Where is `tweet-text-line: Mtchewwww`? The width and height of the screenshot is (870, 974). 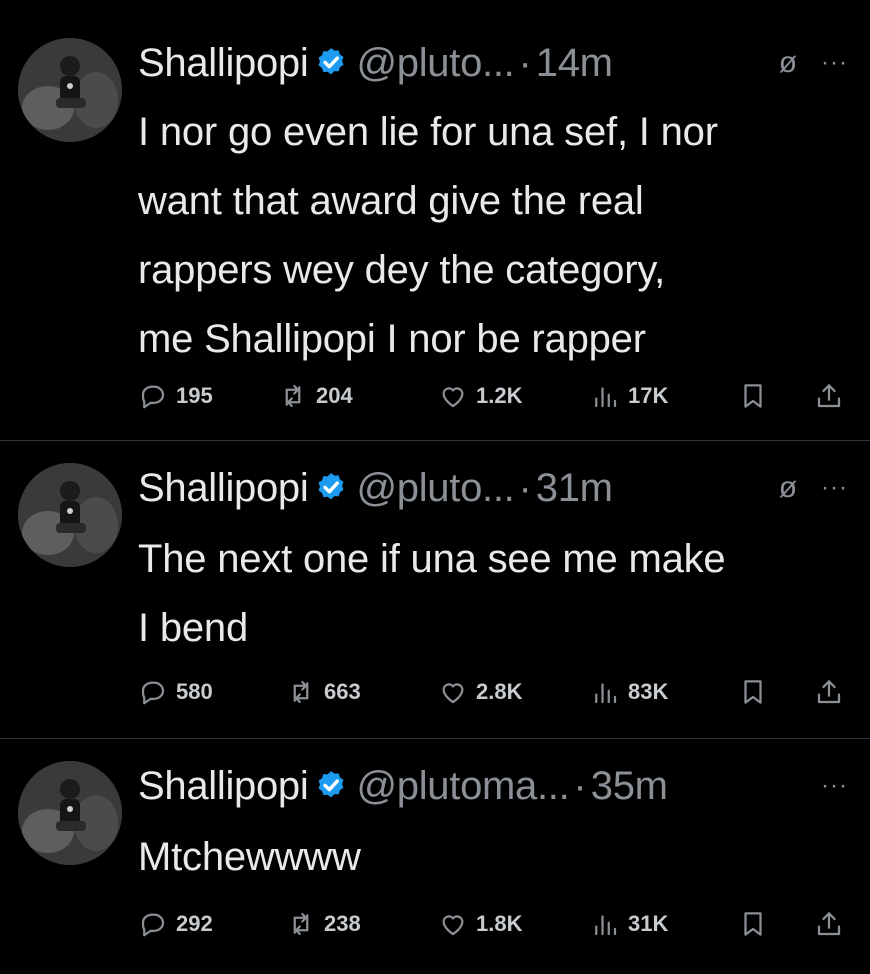 tweet-text-line: Mtchewwww is located at coordinates (249, 857).